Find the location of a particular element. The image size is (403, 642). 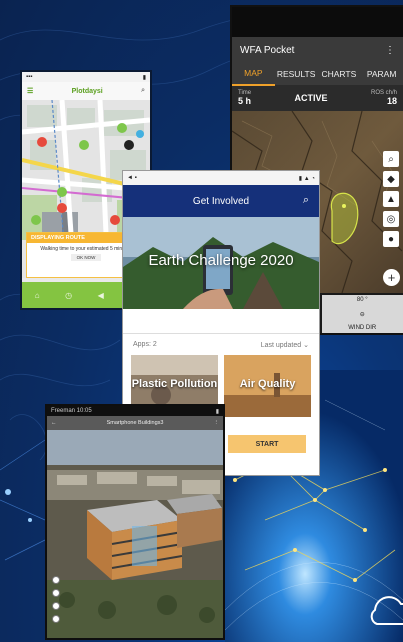

tab-param: PARAM is located at coordinates (381, 74).